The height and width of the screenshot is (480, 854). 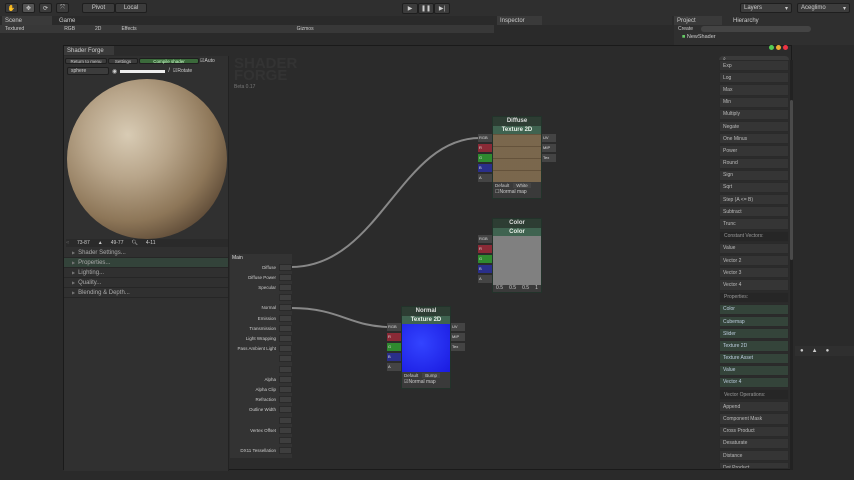 What do you see at coordinates (754, 309) in the screenshot?
I see `library-item: Color` at bounding box center [754, 309].